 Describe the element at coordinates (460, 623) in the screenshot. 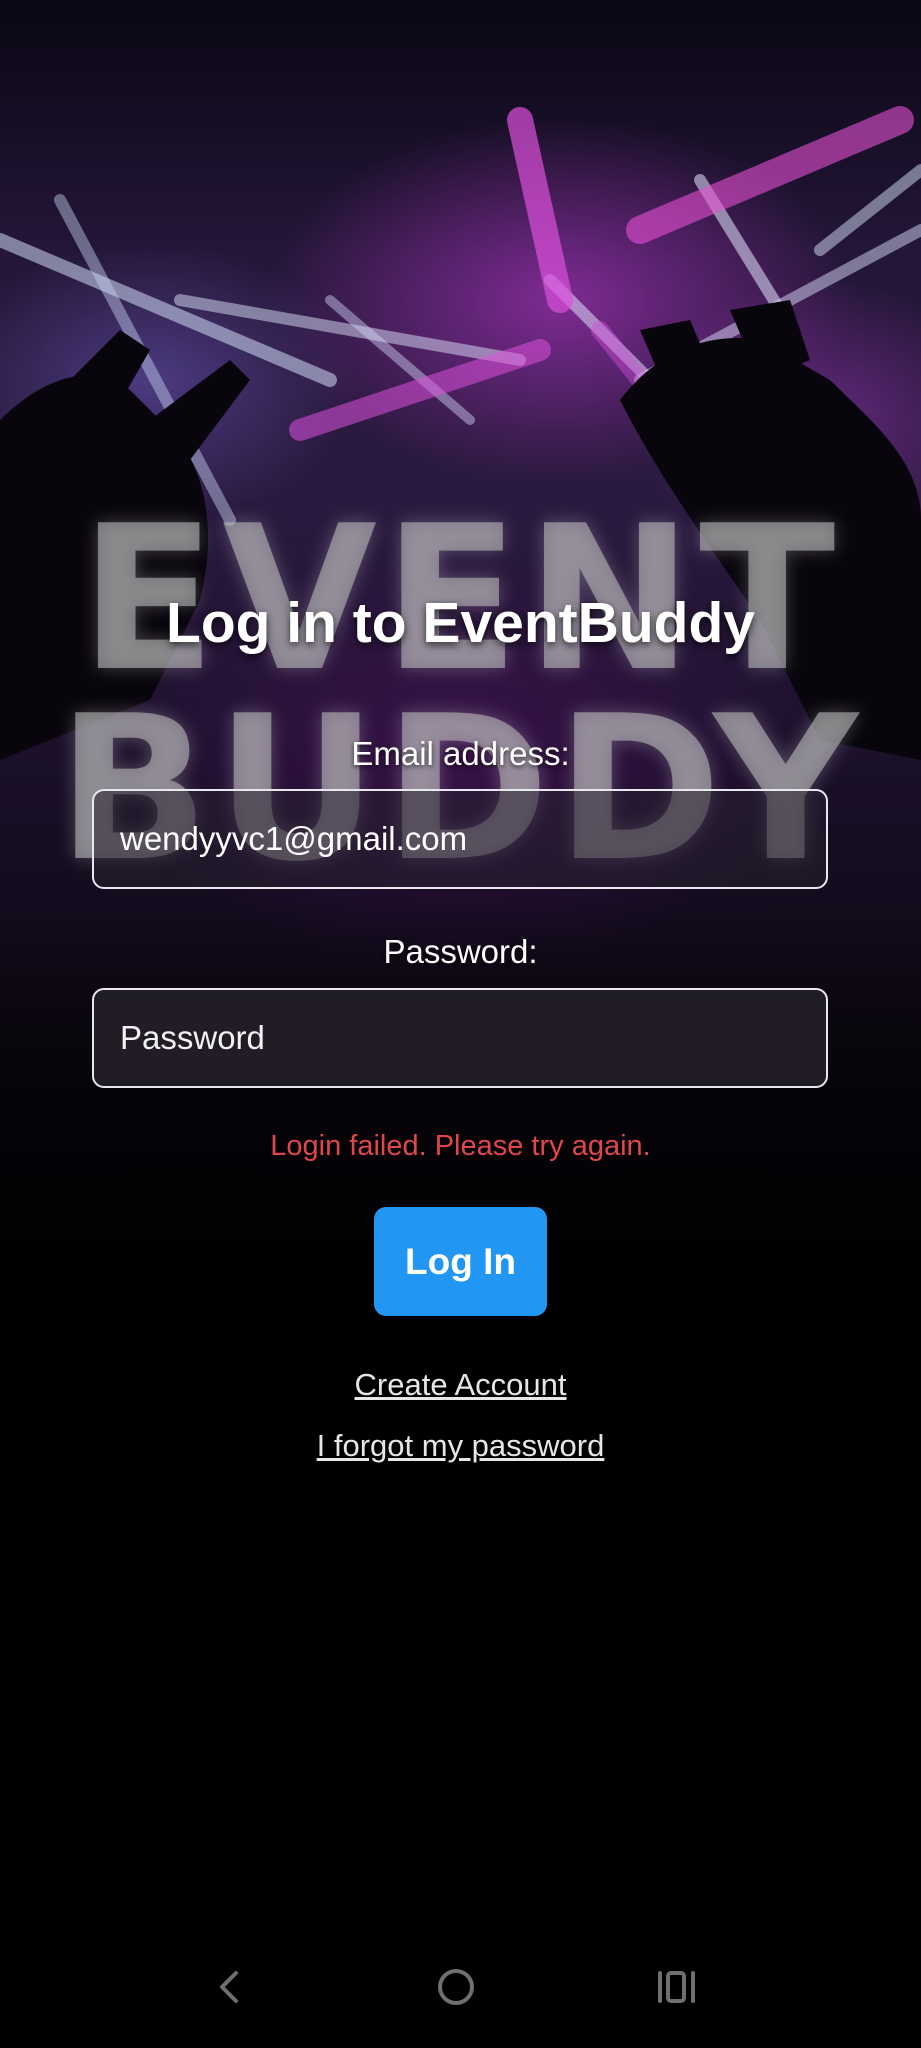

I see `page-title: Log in to EventBuddy` at that location.